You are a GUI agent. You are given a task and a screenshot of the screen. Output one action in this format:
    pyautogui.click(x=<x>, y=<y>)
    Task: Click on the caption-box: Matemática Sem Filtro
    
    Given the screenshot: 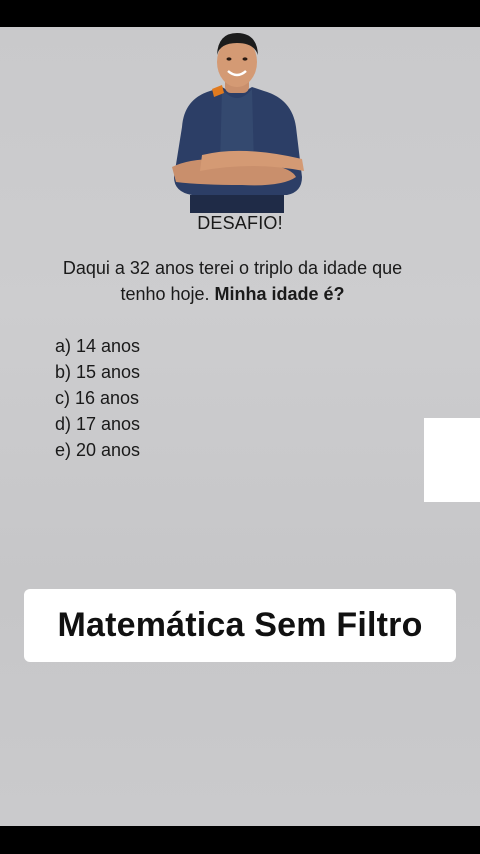 What is the action you would take?
    pyautogui.click(x=240, y=625)
    